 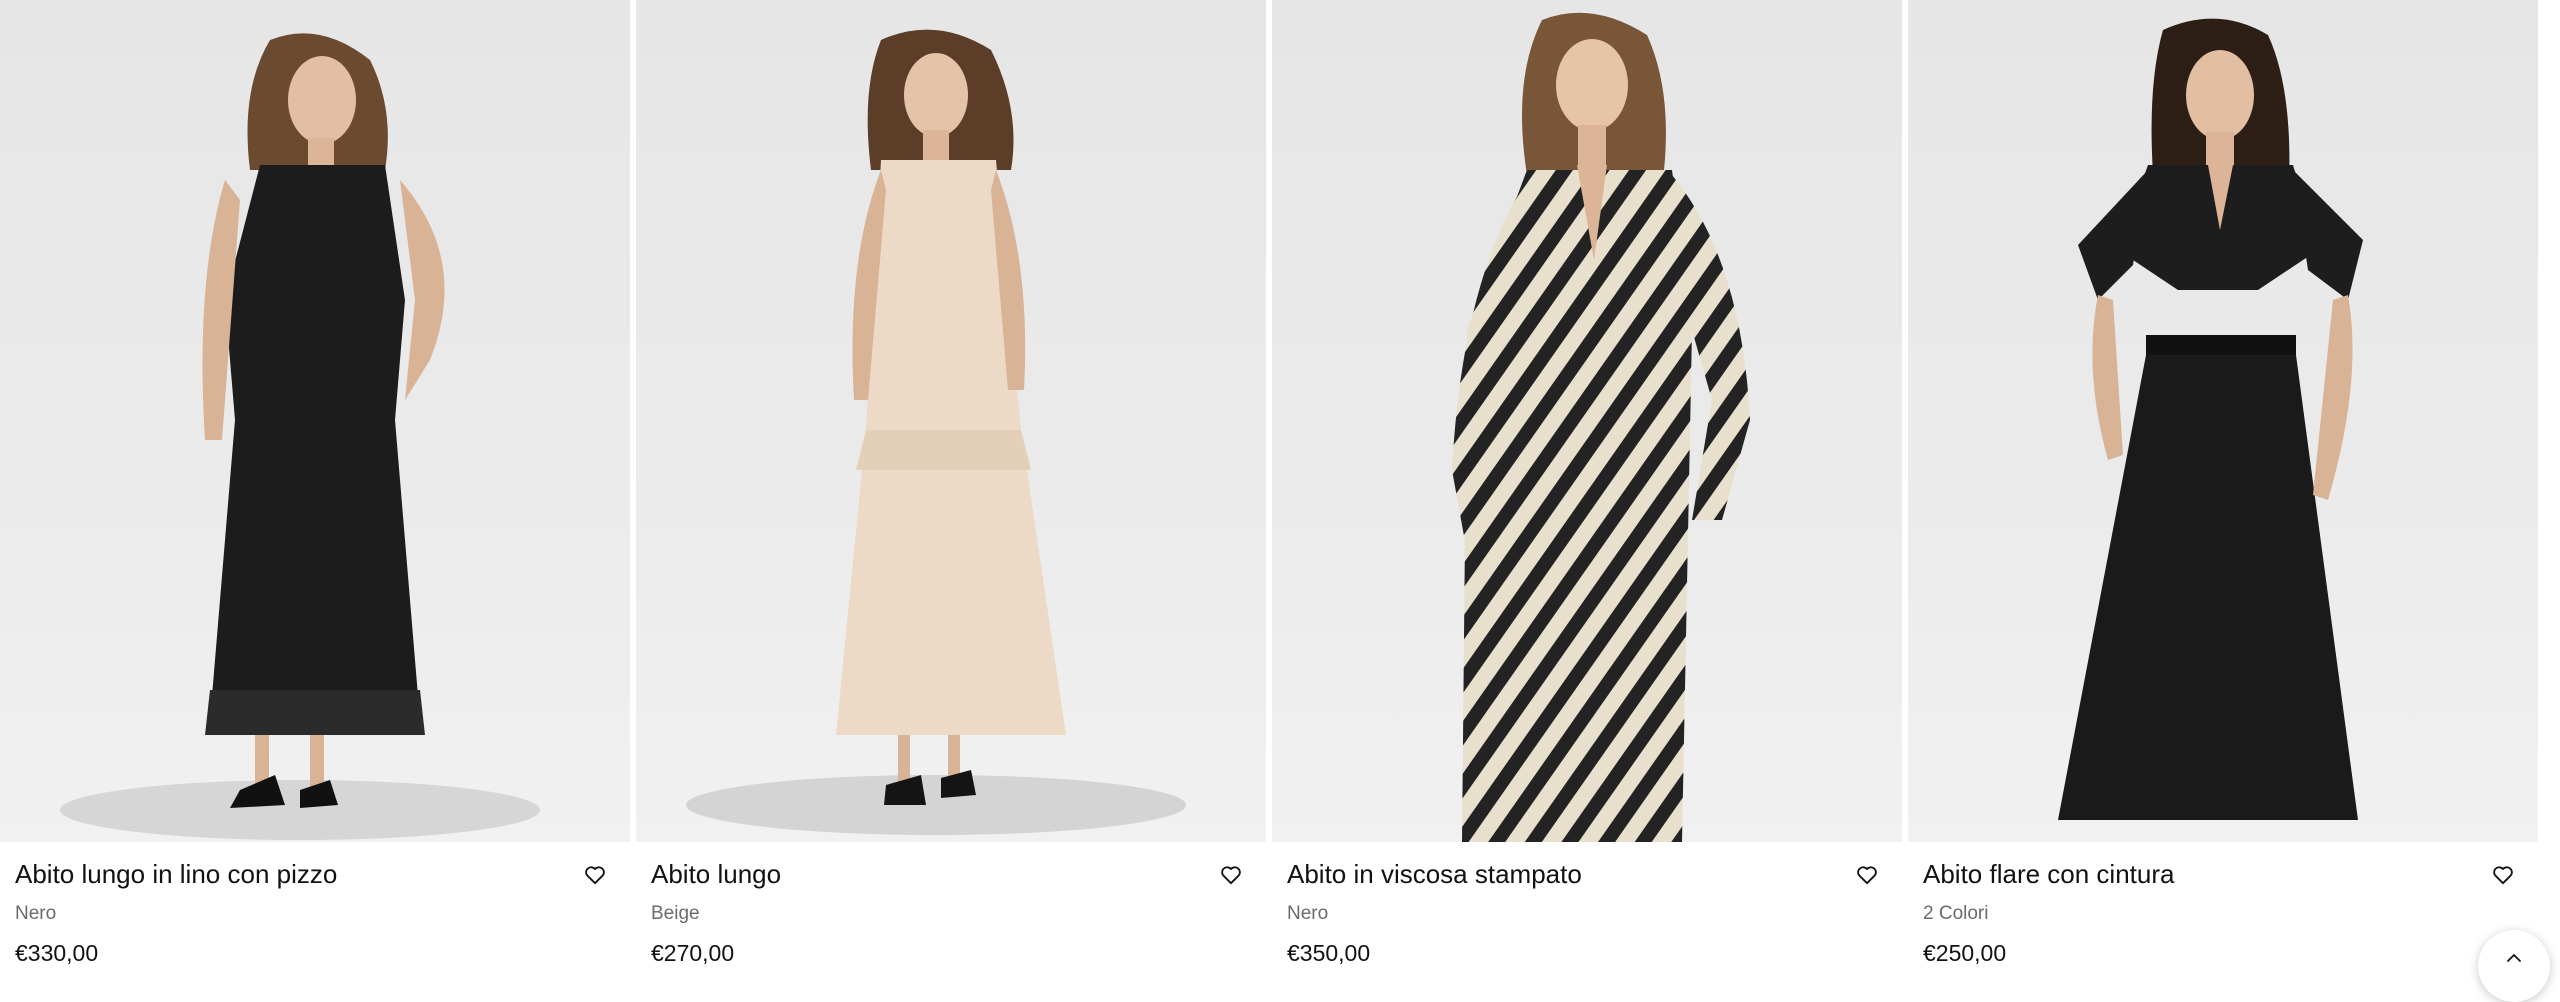 I want to click on product-color: 2 Colori, so click(x=1956, y=913).